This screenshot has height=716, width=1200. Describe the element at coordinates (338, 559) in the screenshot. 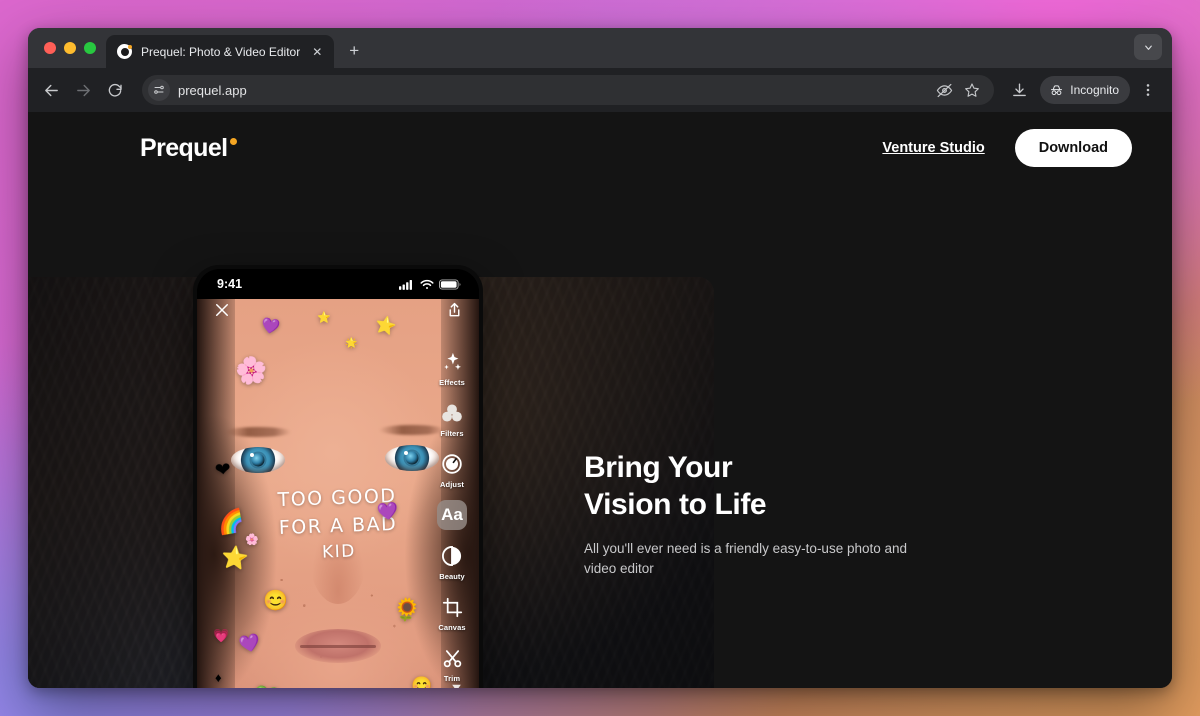

I see `nose` at that location.